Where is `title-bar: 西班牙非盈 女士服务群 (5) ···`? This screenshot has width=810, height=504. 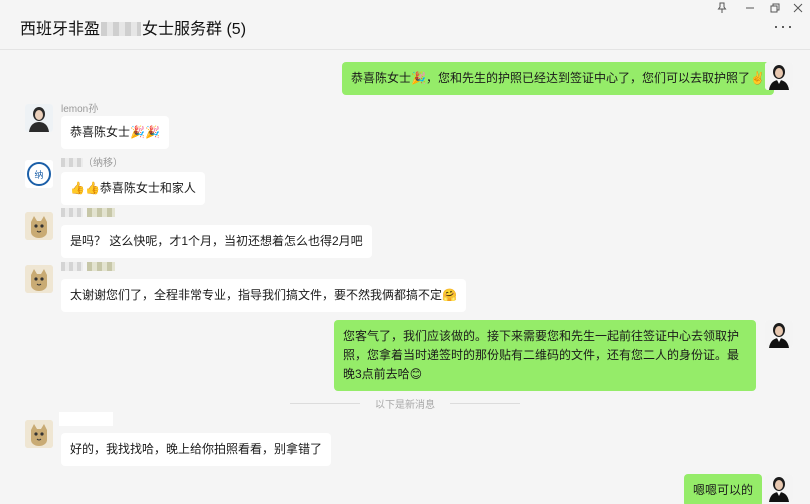 title-bar: 西班牙非盈 女士服务群 (5) ··· is located at coordinates (405, 25).